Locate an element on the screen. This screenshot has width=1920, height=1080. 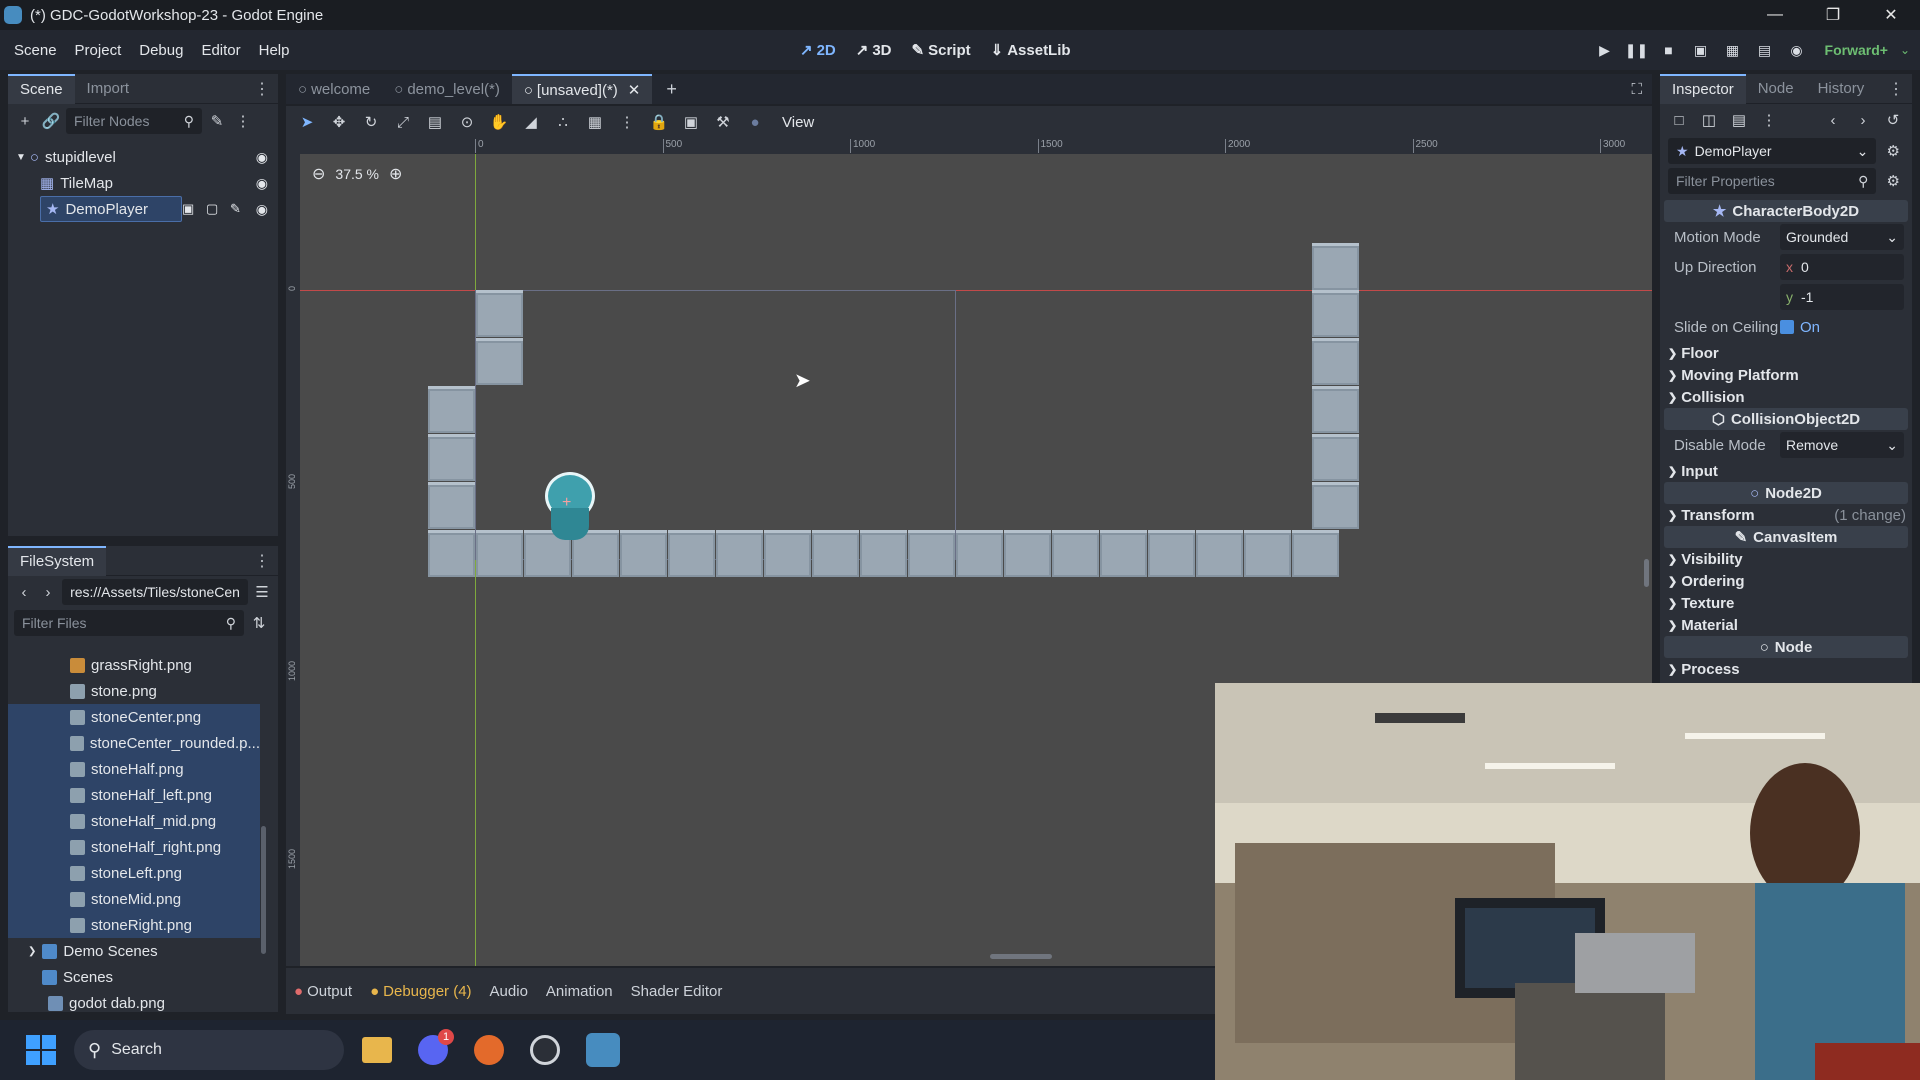
pan-tool-icon: ✋ is located at coordinates (499, 122).